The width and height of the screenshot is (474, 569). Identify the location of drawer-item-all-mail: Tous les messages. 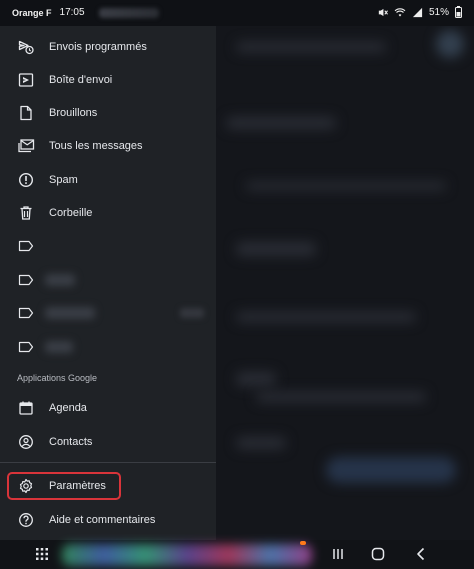
(108, 145).